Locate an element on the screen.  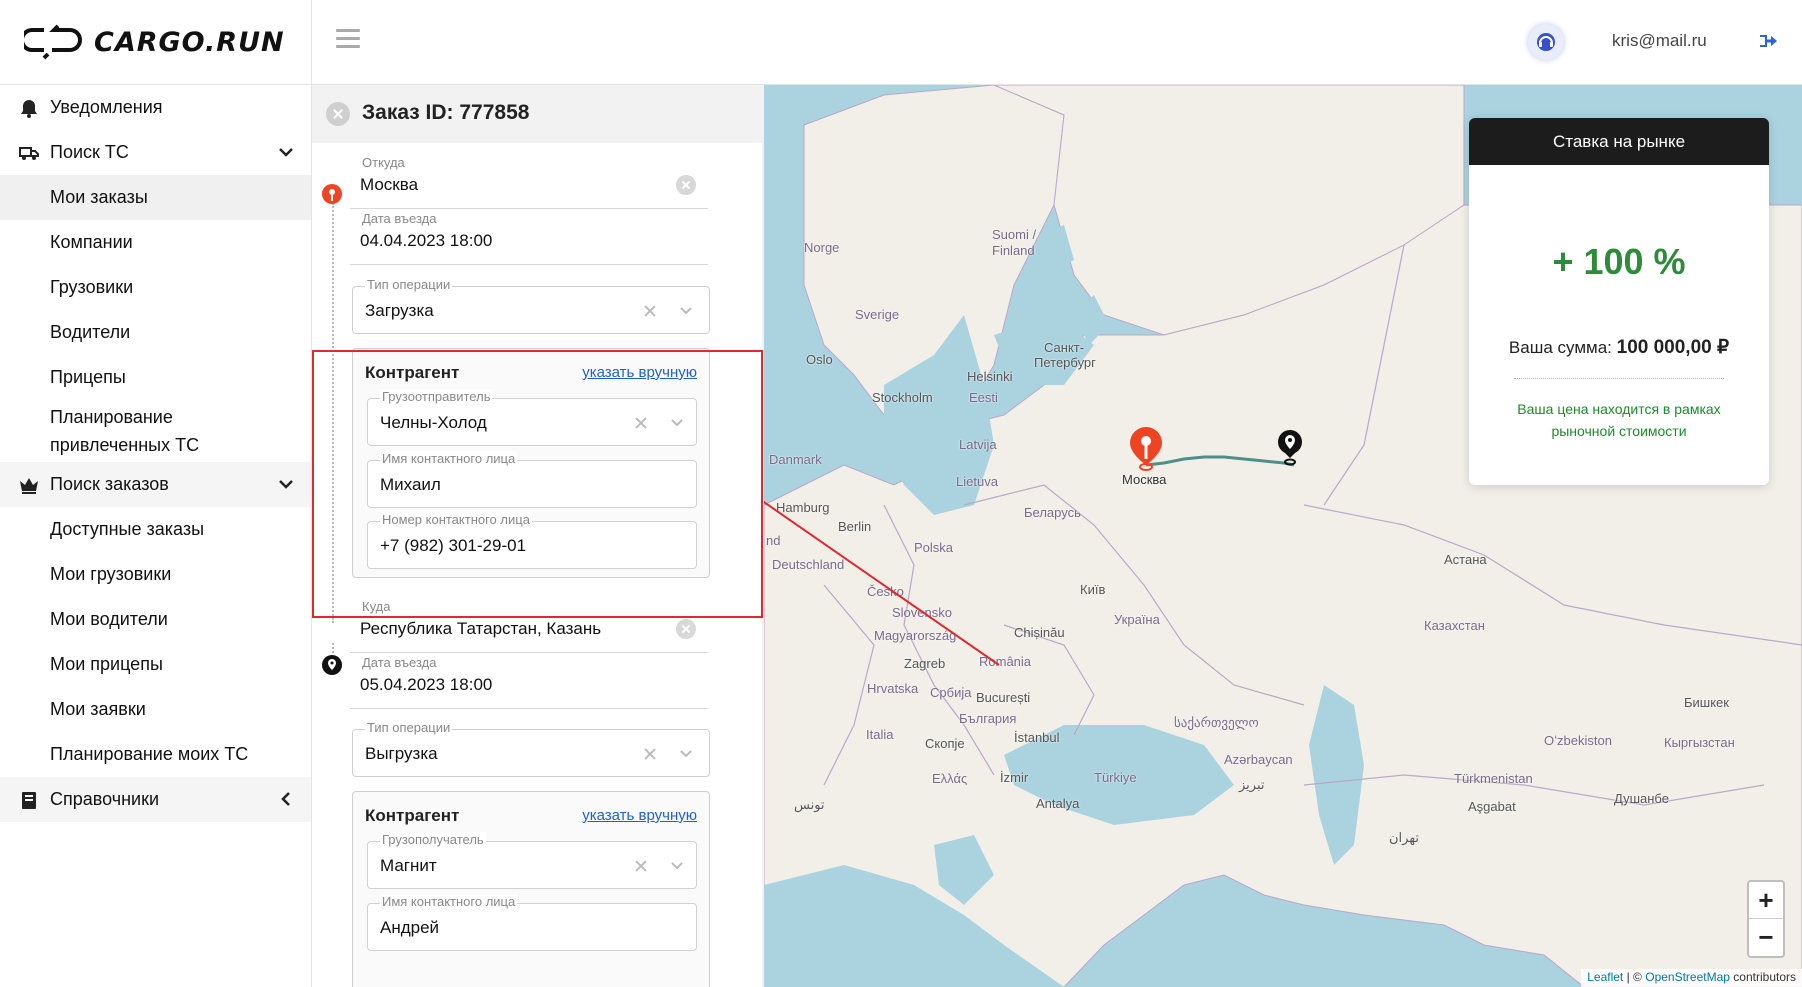
destination-map-marker-icon is located at coordinates (1290, 450).